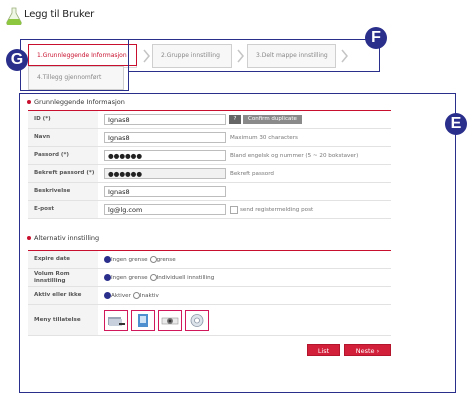 This screenshot has width=467, height=393. What do you see at coordinates (14, 16) in the screenshot?
I see `flask-icon` at bounding box center [14, 16].